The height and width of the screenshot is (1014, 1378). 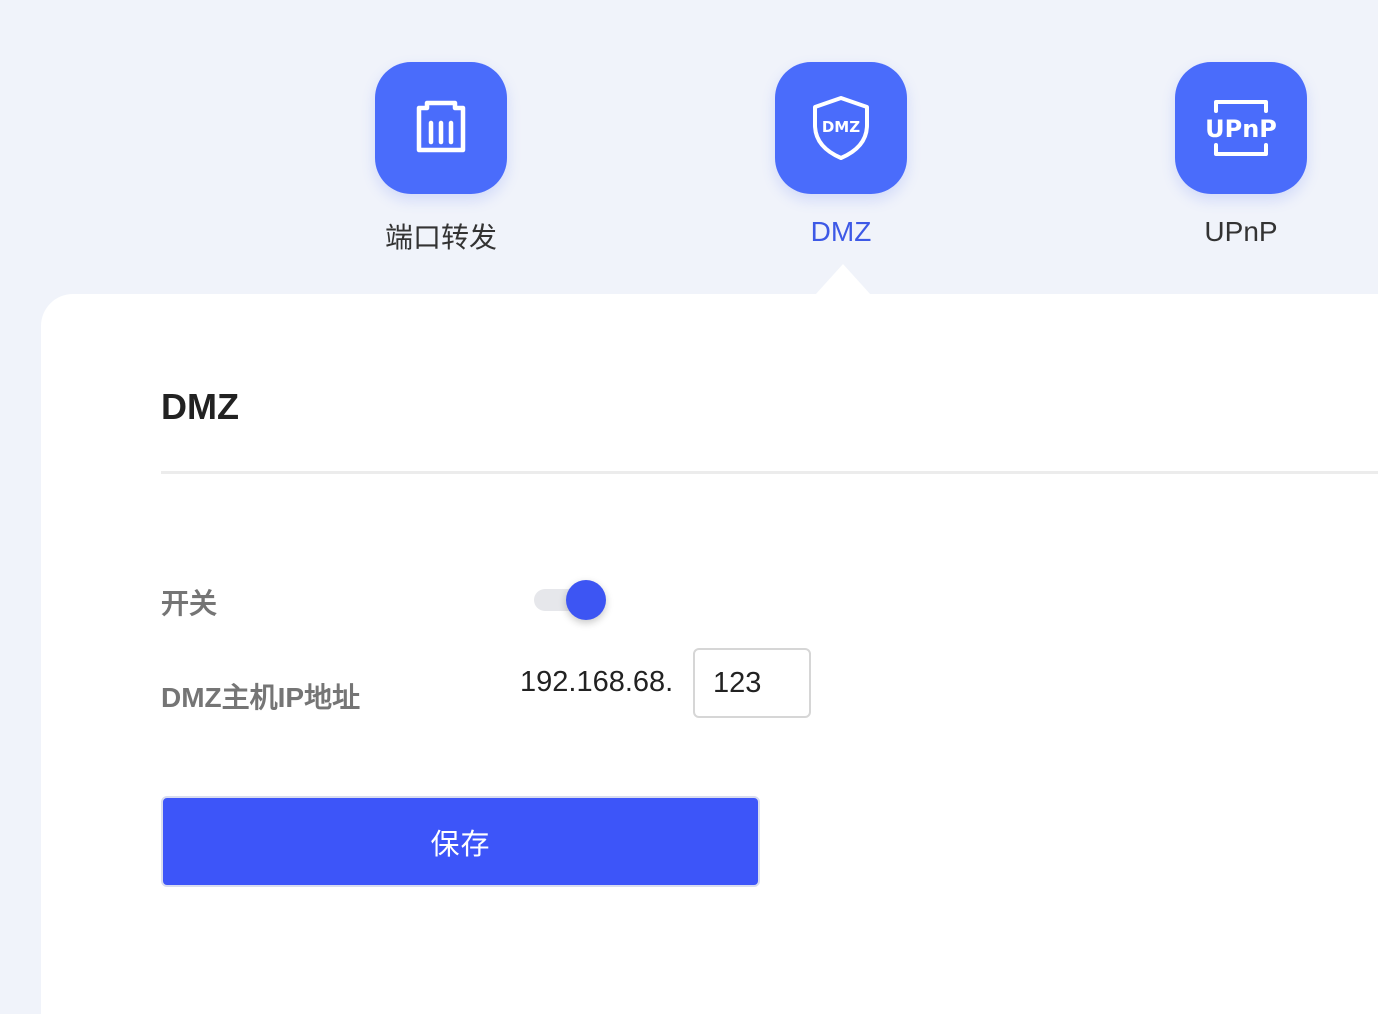 What do you see at coordinates (440, 237) in the screenshot?
I see `nav-label-port-forwarding: 端口转发` at bounding box center [440, 237].